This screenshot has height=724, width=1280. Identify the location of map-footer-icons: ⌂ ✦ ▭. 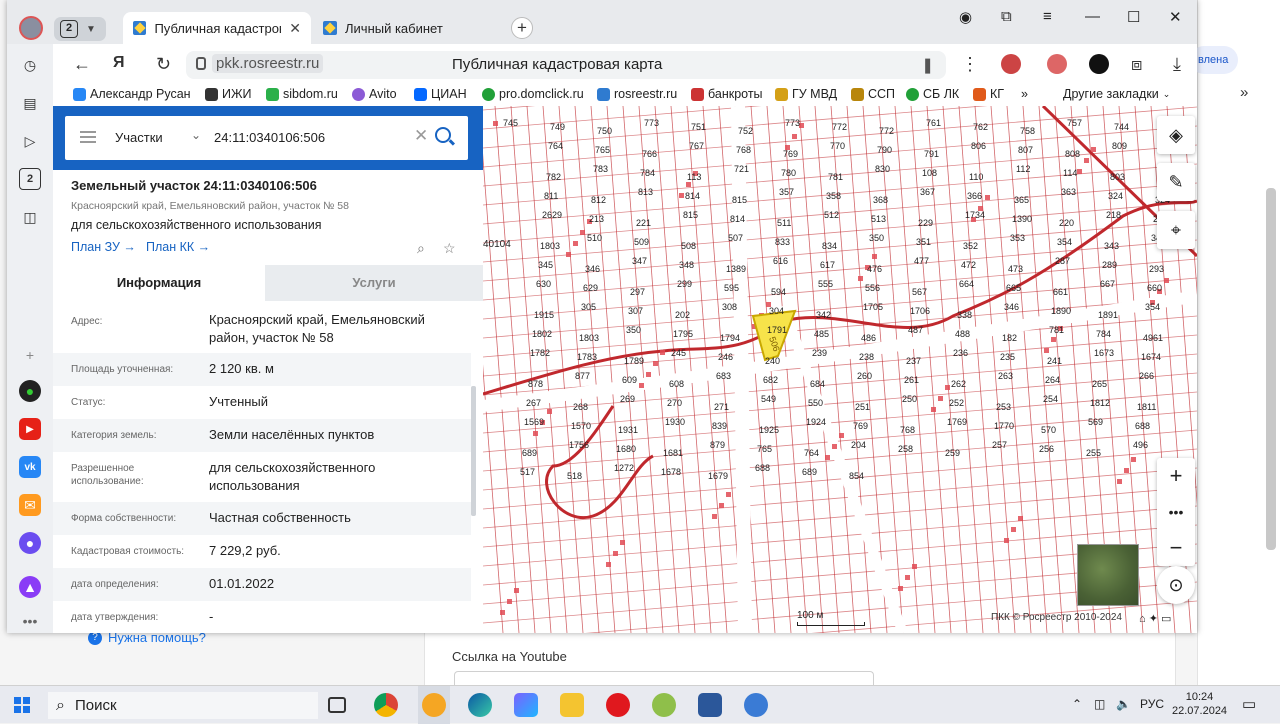
(1155, 618).